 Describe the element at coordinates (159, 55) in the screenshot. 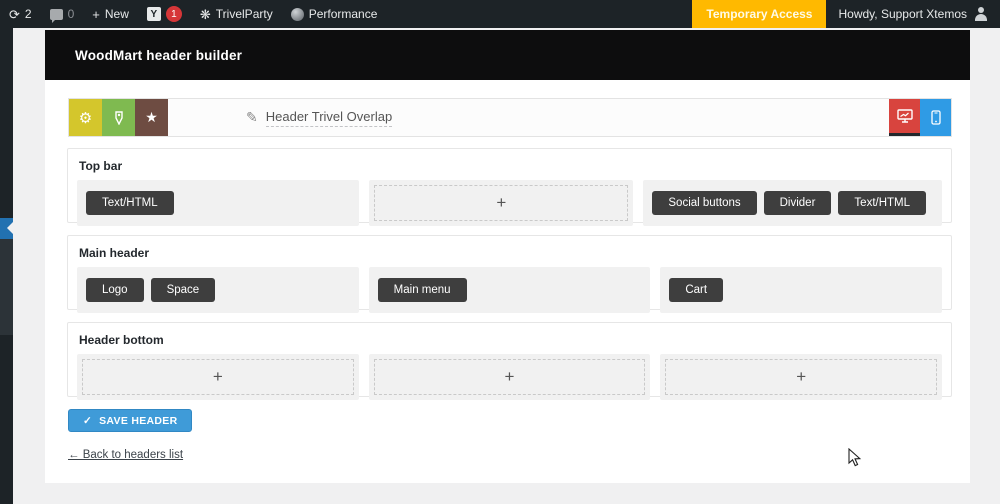

I see `page-title: WoodMart header builder` at that location.